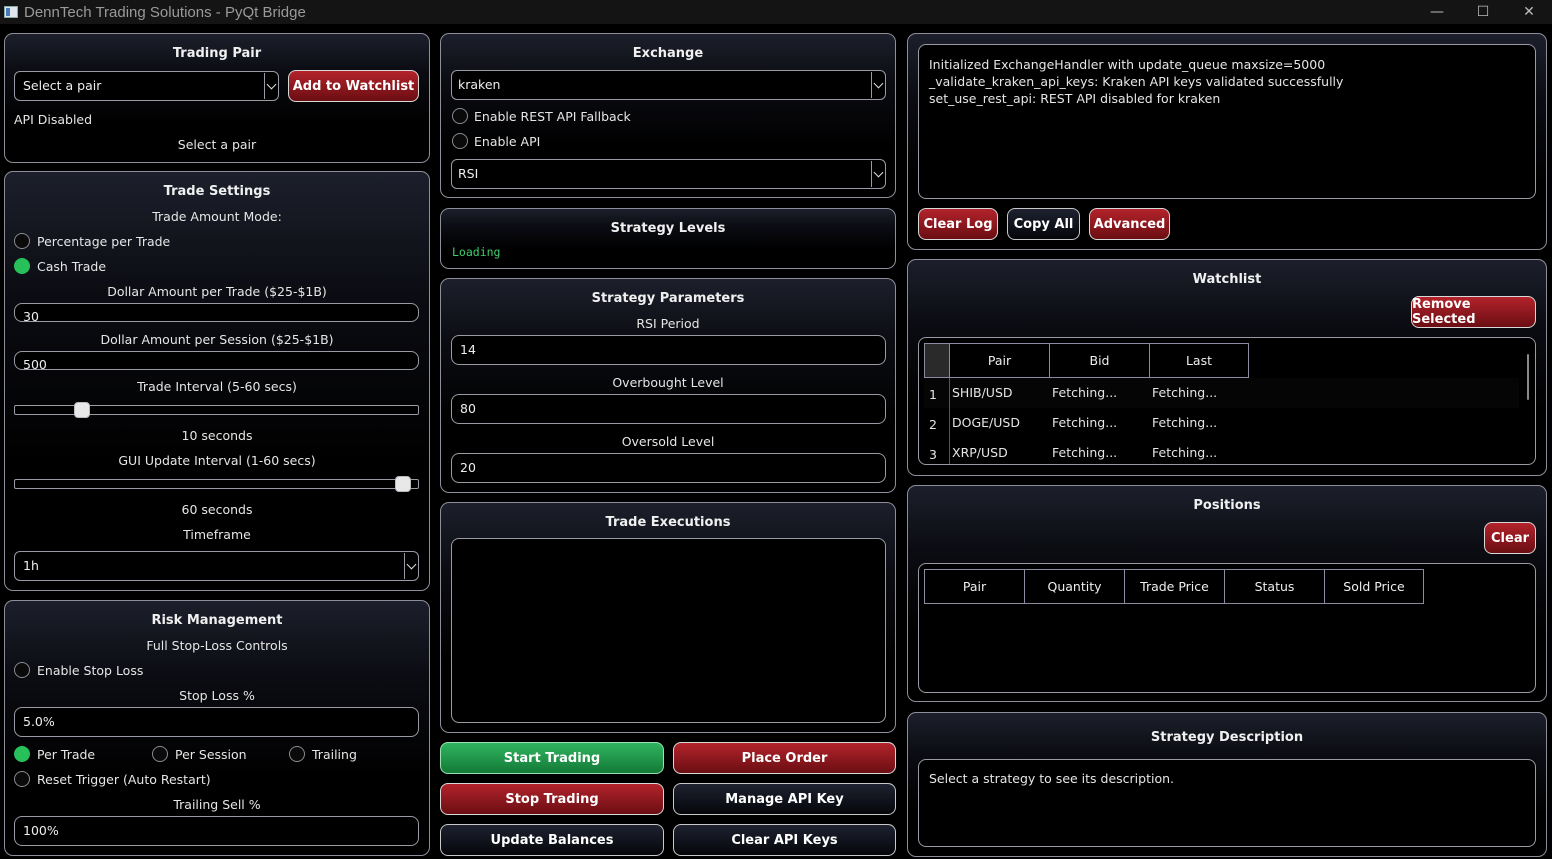  Describe the element at coordinates (216, 360) in the screenshot. I see `dollar-per-session-input: 500` at that location.